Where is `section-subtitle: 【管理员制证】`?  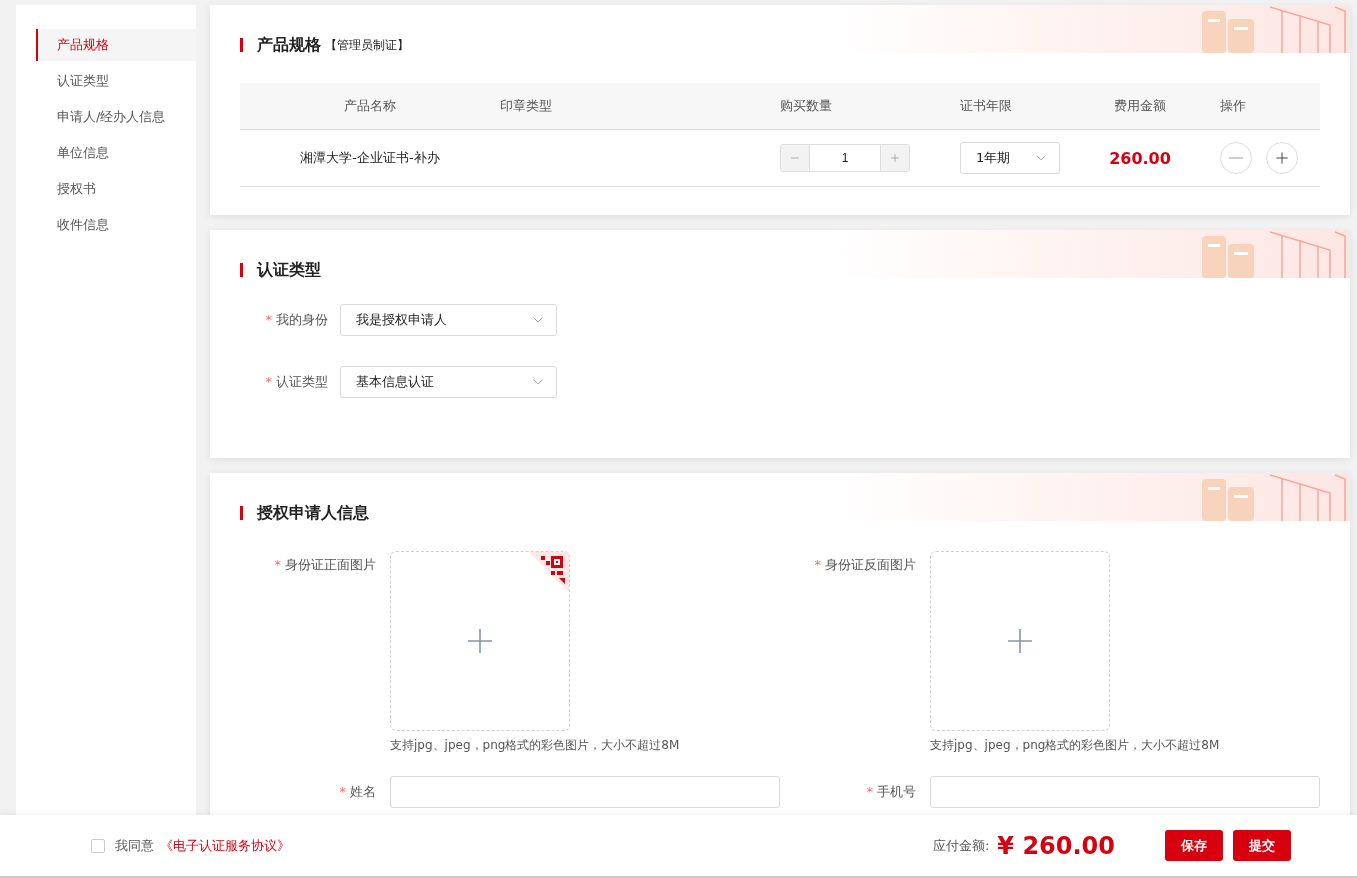 section-subtitle: 【管理员制证】 is located at coordinates (367, 45).